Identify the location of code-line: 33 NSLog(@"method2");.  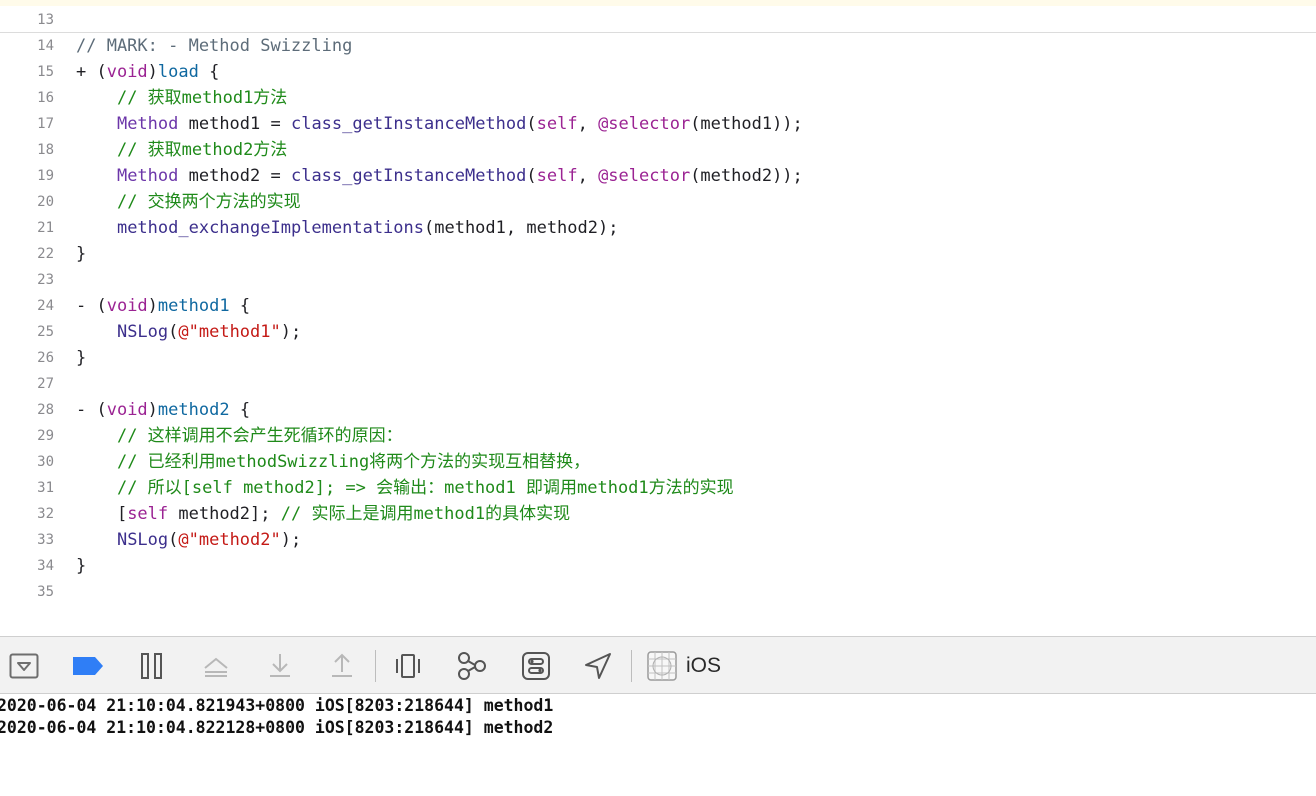
(658, 540).